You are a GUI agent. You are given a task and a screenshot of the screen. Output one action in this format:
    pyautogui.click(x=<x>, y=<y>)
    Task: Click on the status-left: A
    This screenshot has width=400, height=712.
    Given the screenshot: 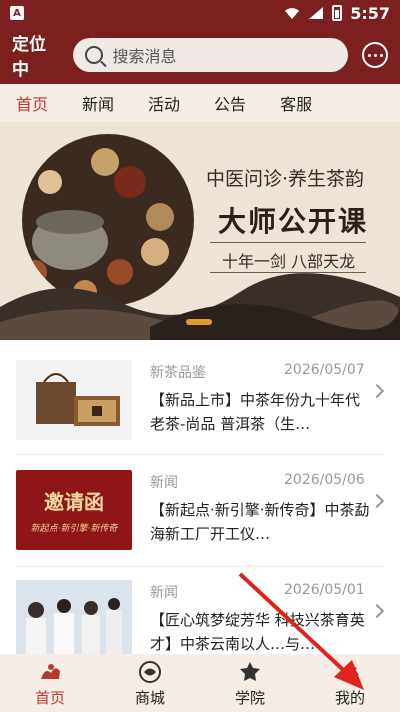 What is the action you would take?
    pyautogui.click(x=17, y=13)
    